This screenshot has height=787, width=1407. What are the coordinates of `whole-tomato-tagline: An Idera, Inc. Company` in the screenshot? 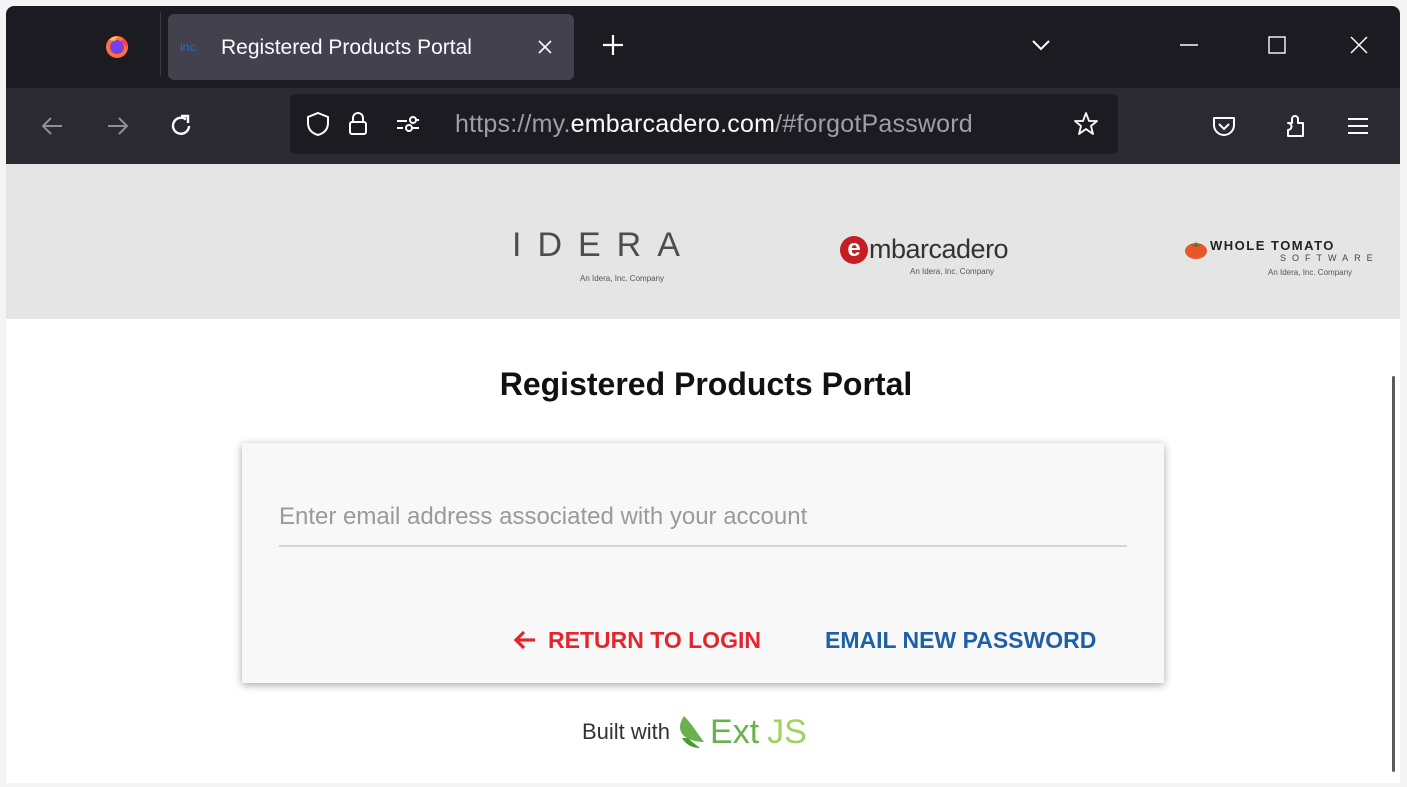 It's located at (1310, 272).